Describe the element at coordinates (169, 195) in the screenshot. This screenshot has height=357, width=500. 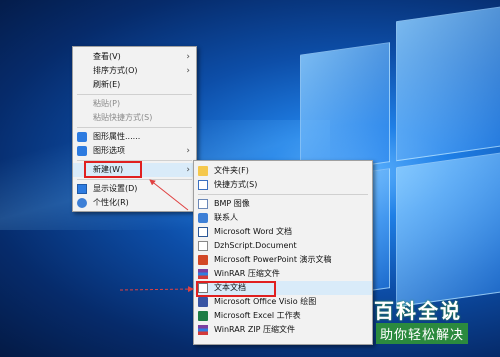
I see `arrow-to-new` at that location.